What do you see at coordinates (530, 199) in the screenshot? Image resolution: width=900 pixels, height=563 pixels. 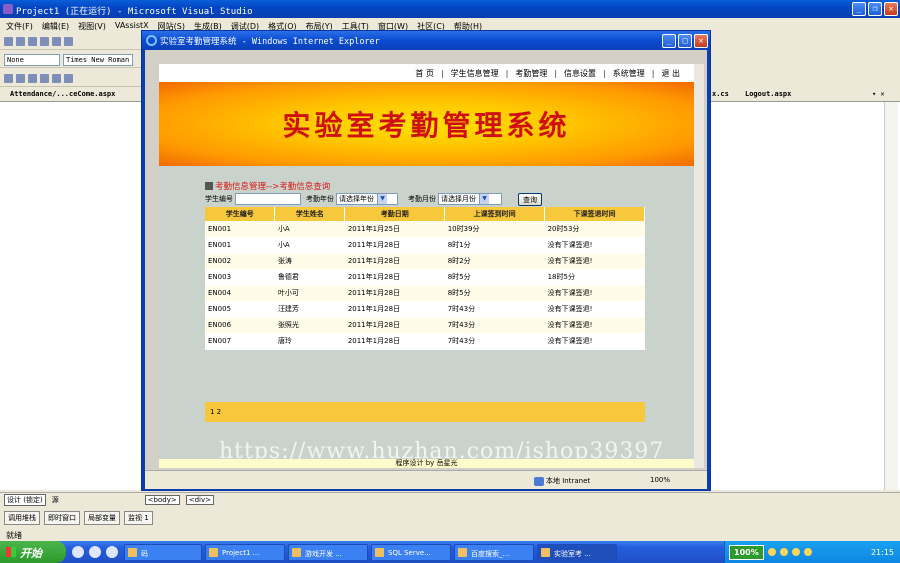 I see `search-button: 查询` at bounding box center [530, 199].